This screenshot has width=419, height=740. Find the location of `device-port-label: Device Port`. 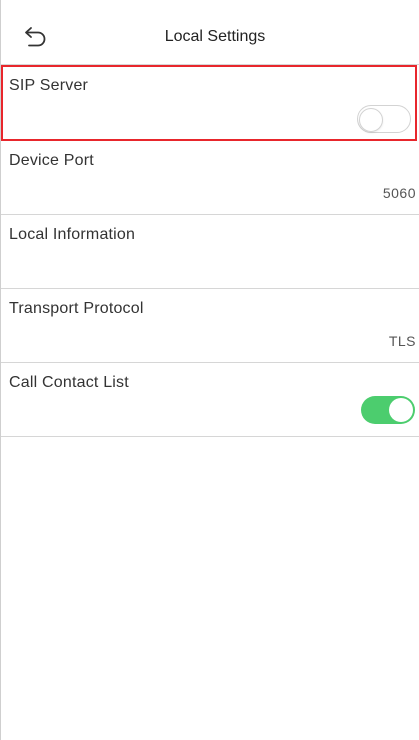

device-port-label: Device Port is located at coordinates (51, 160).